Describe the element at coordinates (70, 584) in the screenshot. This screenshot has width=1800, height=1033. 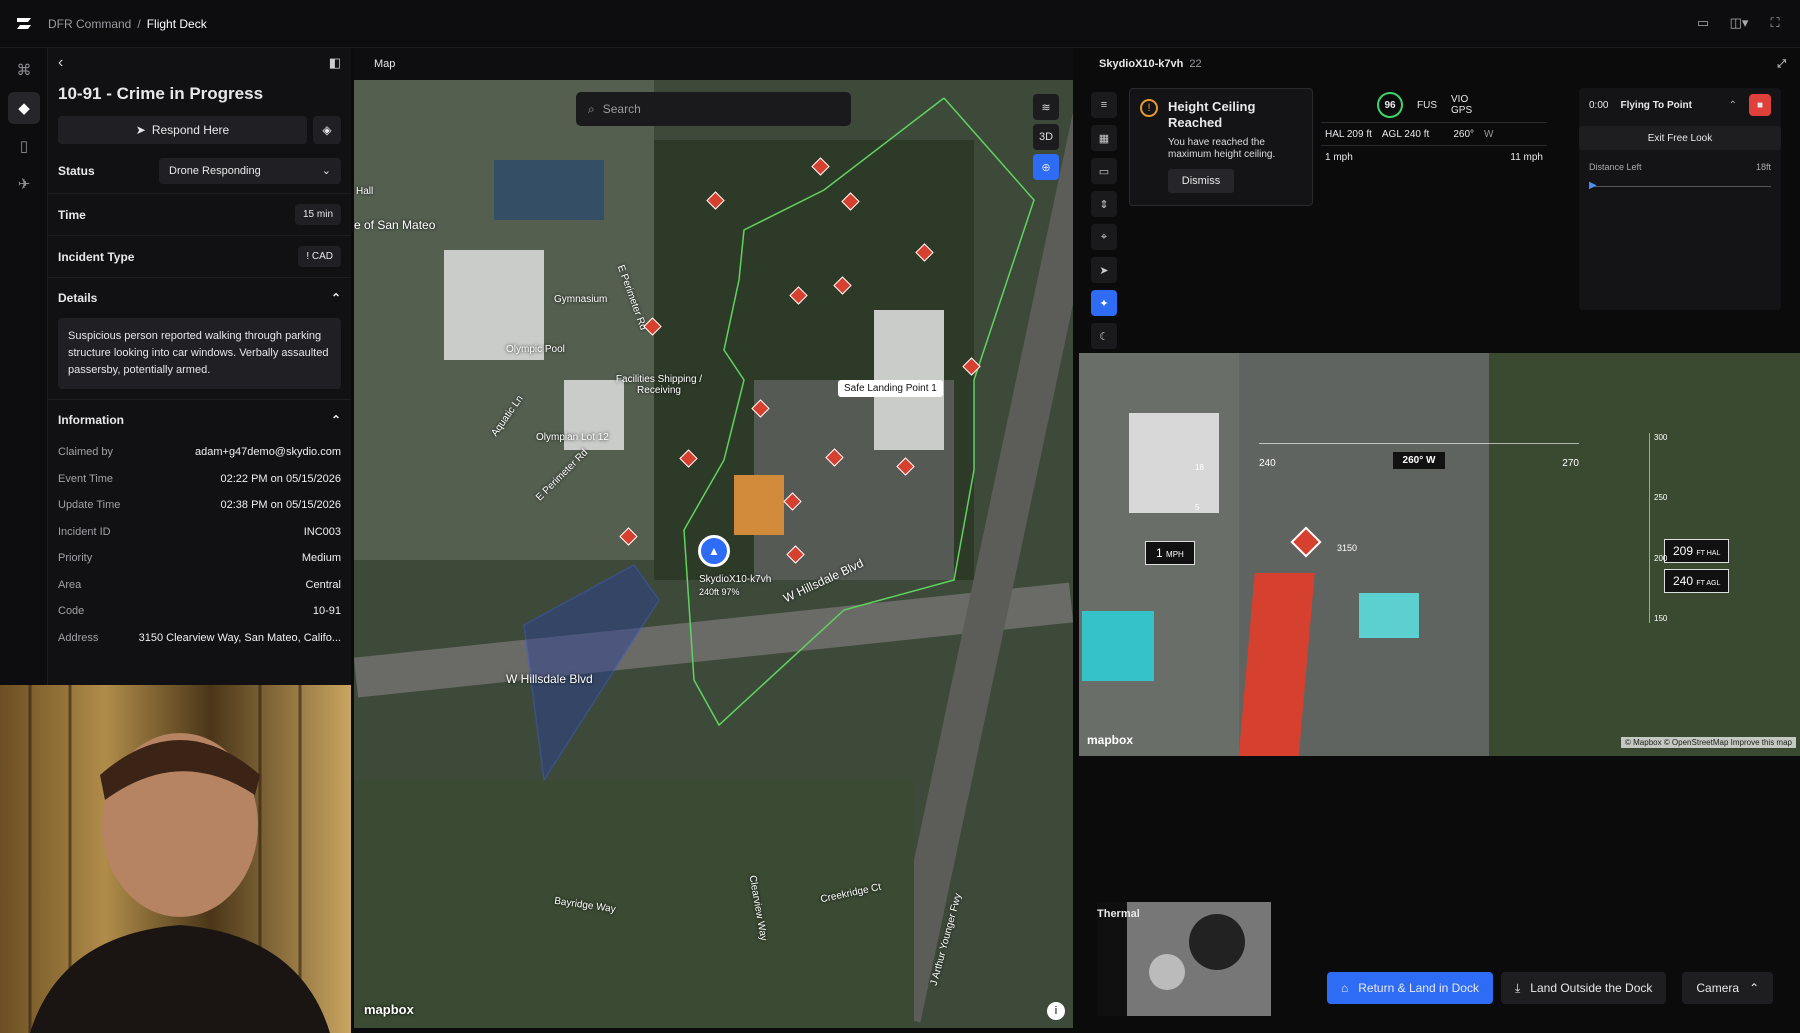
I see `info-key: Area` at that location.